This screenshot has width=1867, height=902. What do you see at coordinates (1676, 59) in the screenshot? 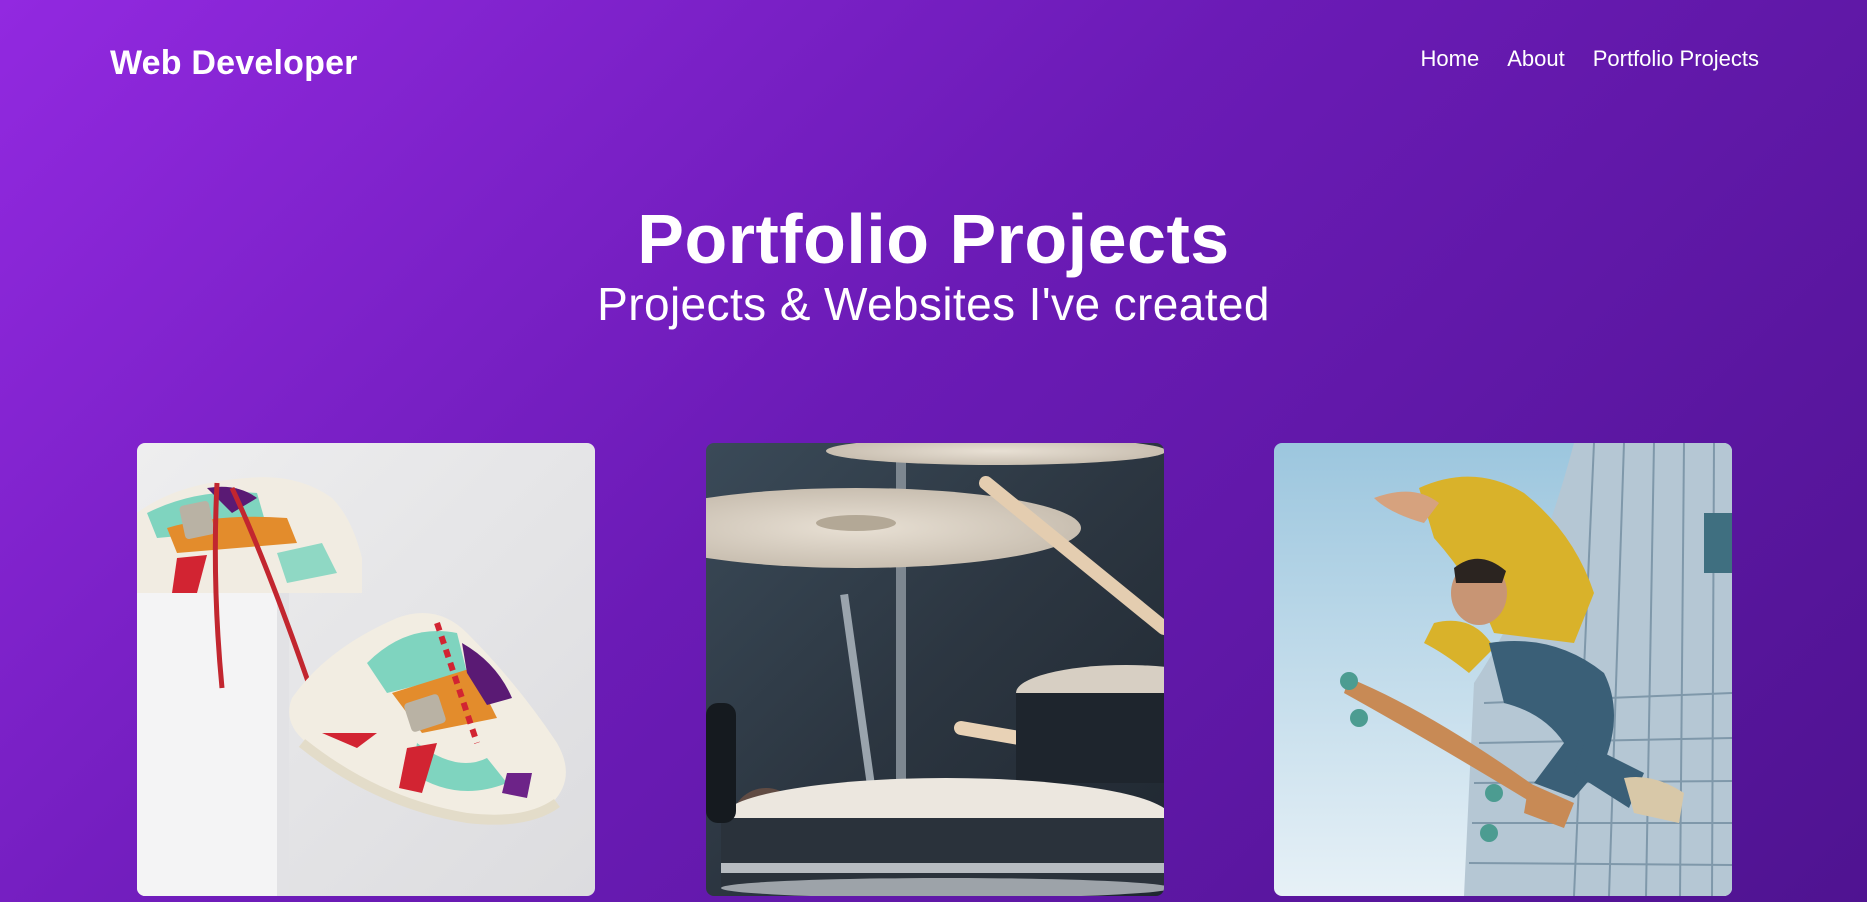
I see `nav-link-portfolio-projects: Portfolio Projects` at bounding box center [1676, 59].